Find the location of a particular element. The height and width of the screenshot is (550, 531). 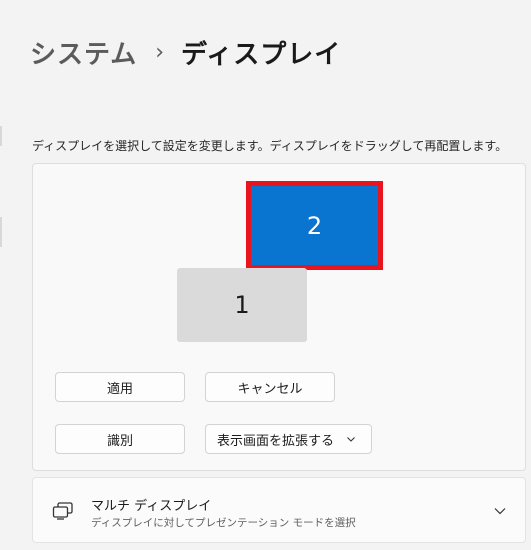

cancel-button: キャンセル is located at coordinates (270, 387).